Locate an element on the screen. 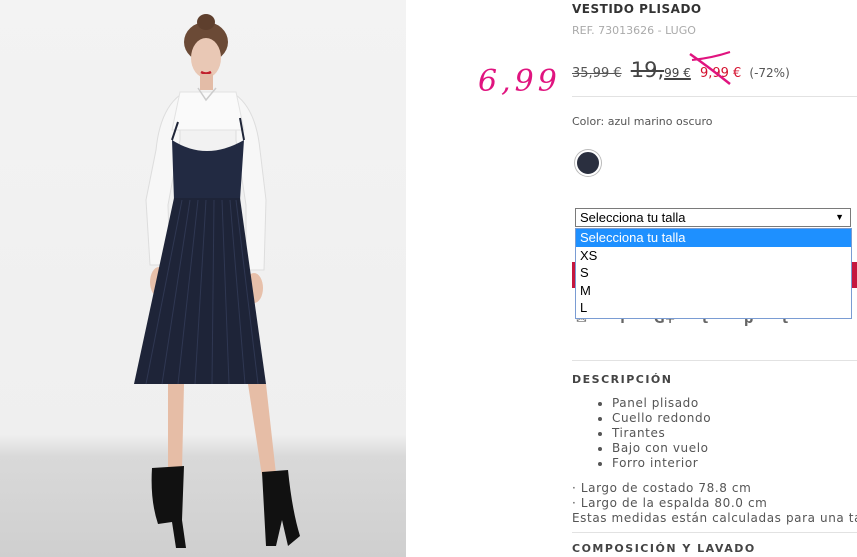  color-label: Color: azul marino oscuro is located at coordinates (642, 121).